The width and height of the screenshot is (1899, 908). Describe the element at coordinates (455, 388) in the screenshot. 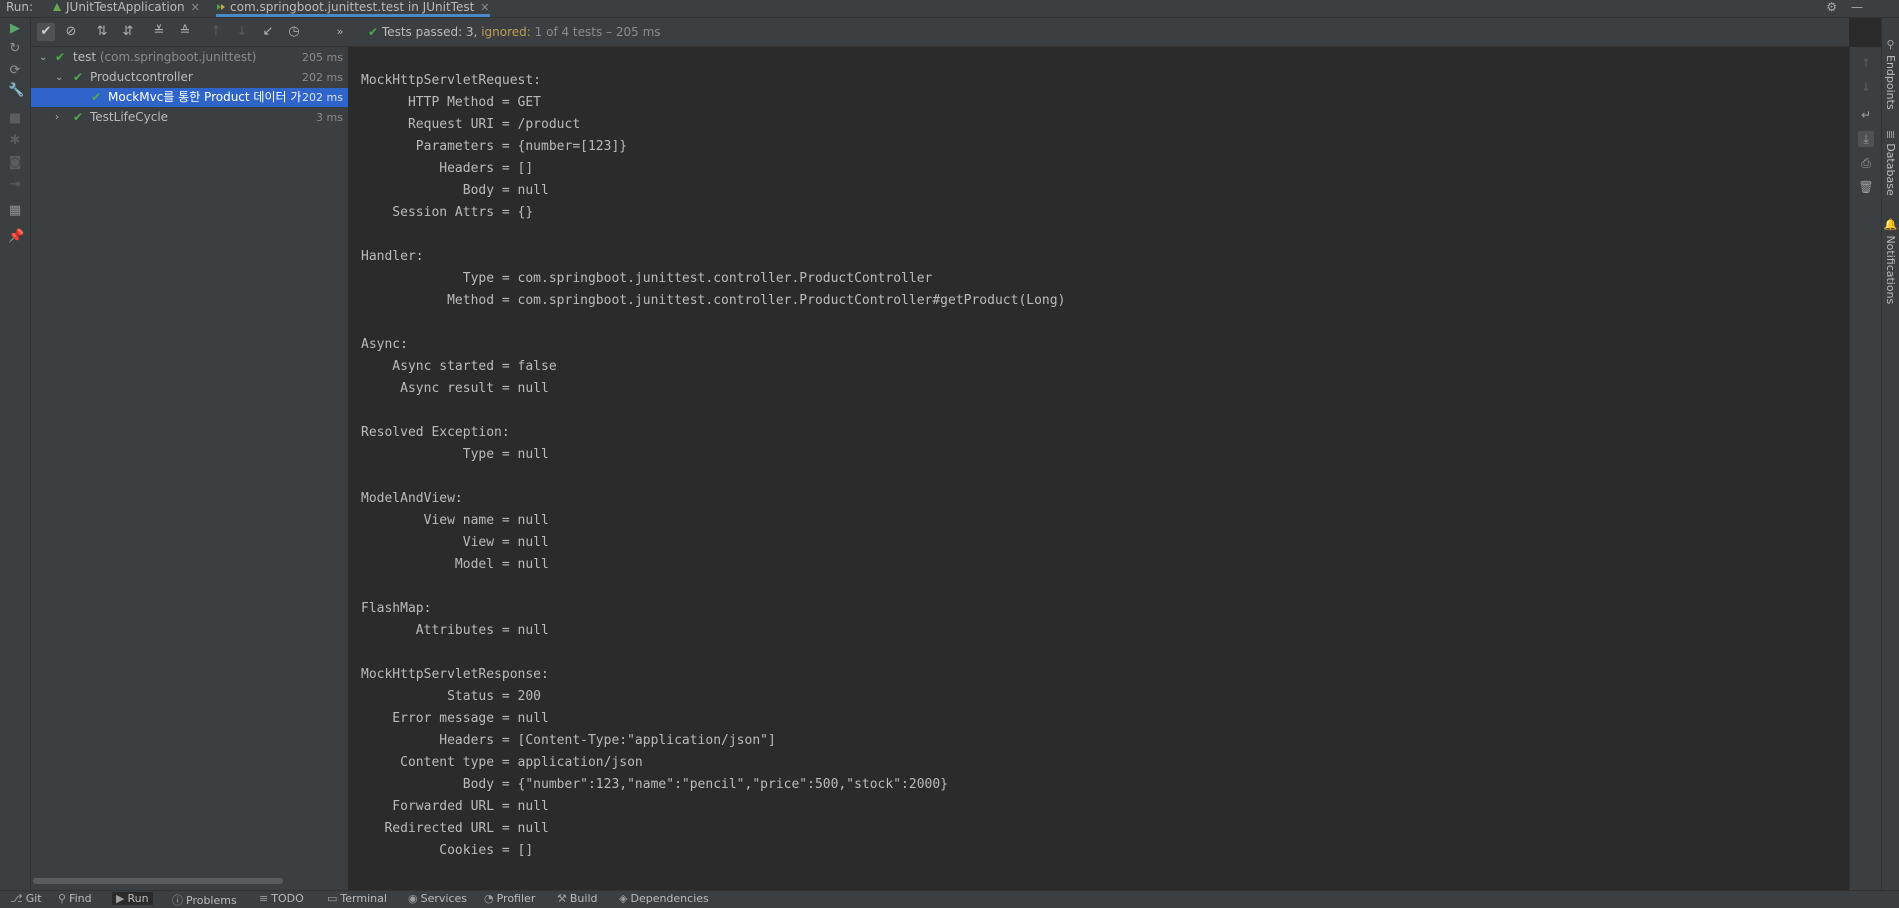

I see `console-line: Async result = null` at that location.